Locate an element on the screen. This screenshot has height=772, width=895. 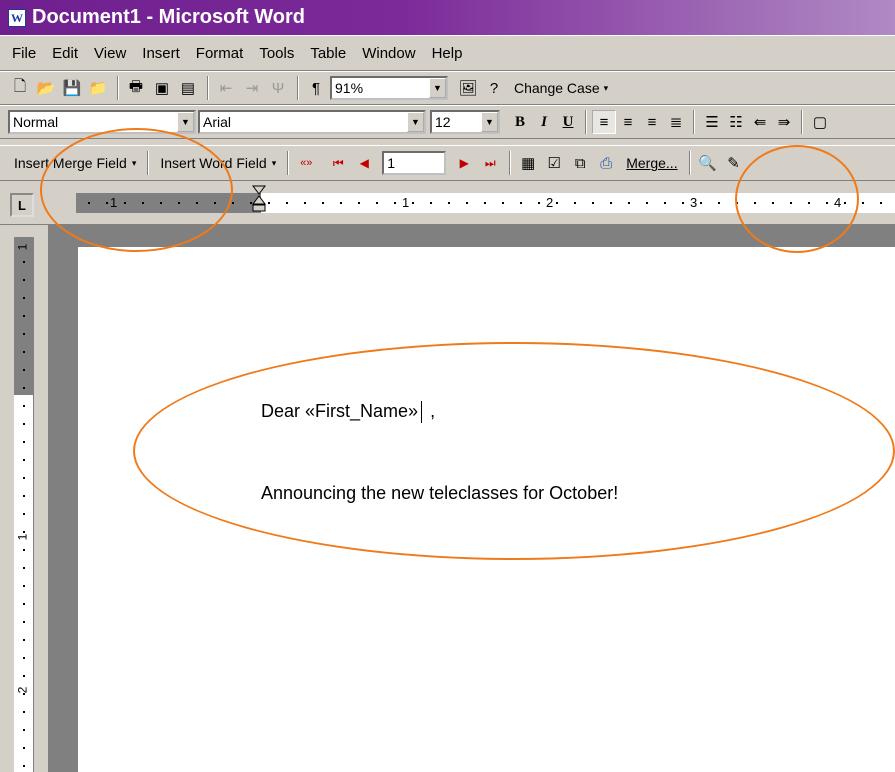
open-mail-merge-icon: 📁 is located at coordinates (98, 88).